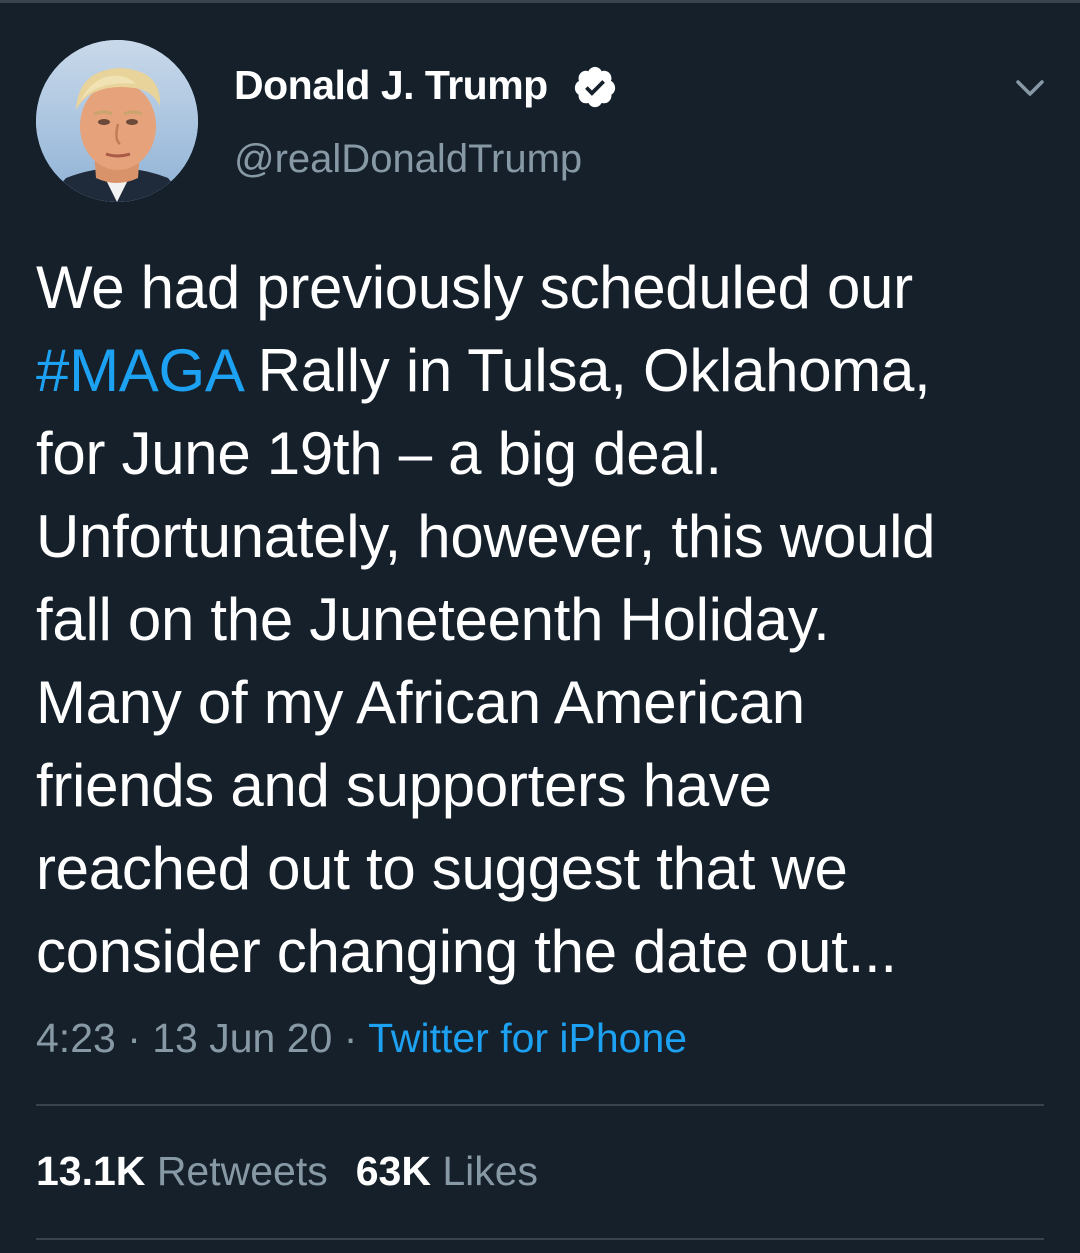  I want to click on likes-stat: 63K Likes, so click(447, 1171).